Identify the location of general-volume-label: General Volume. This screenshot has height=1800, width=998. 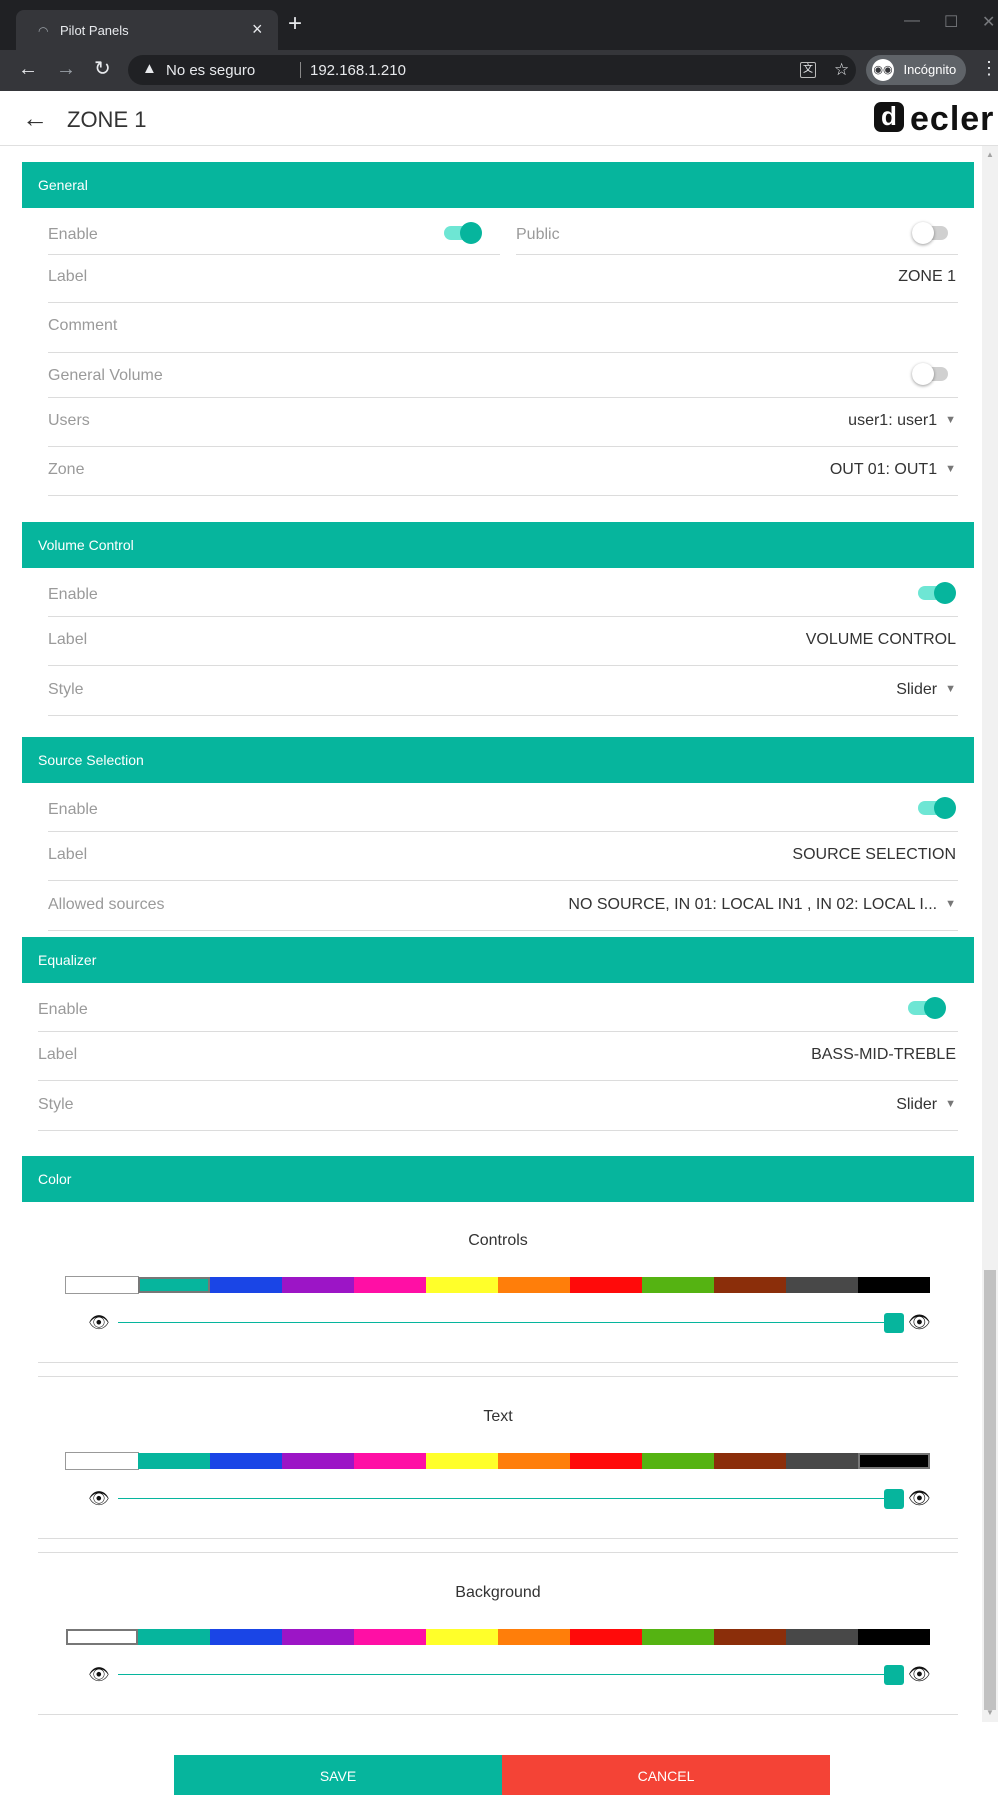
(105, 375).